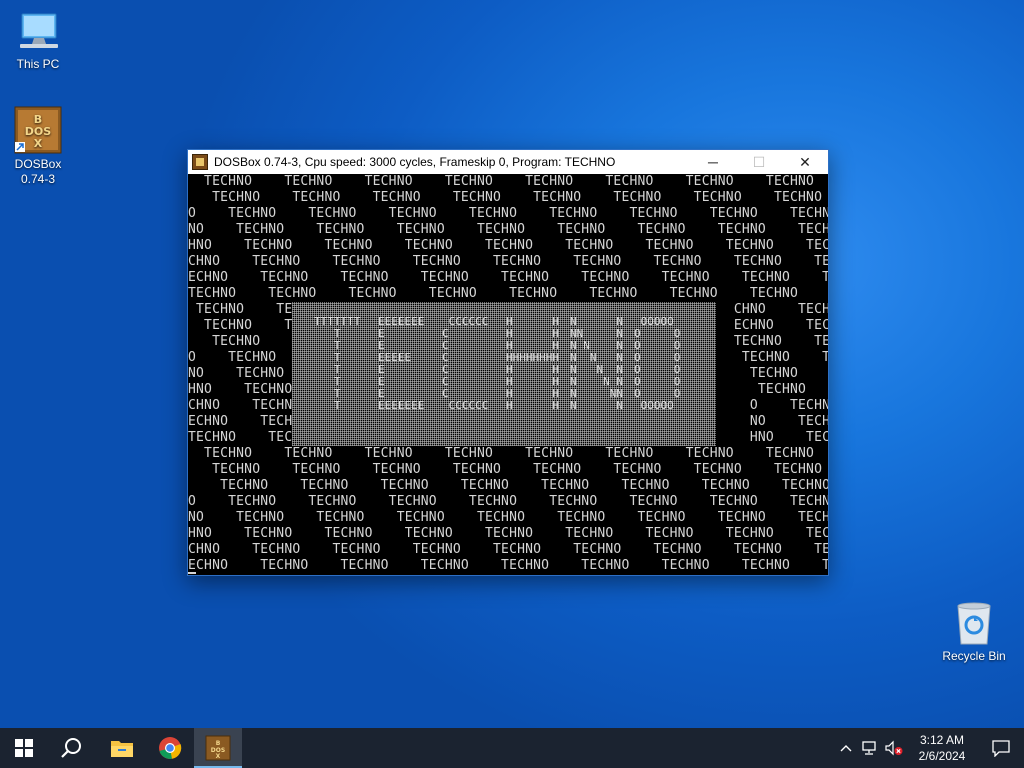 This screenshot has width=1024, height=768. What do you see at coordinates (942, 740) in the screenshot?
I see `clock-time: 3:12 AM` at bounding box center [942, 740].